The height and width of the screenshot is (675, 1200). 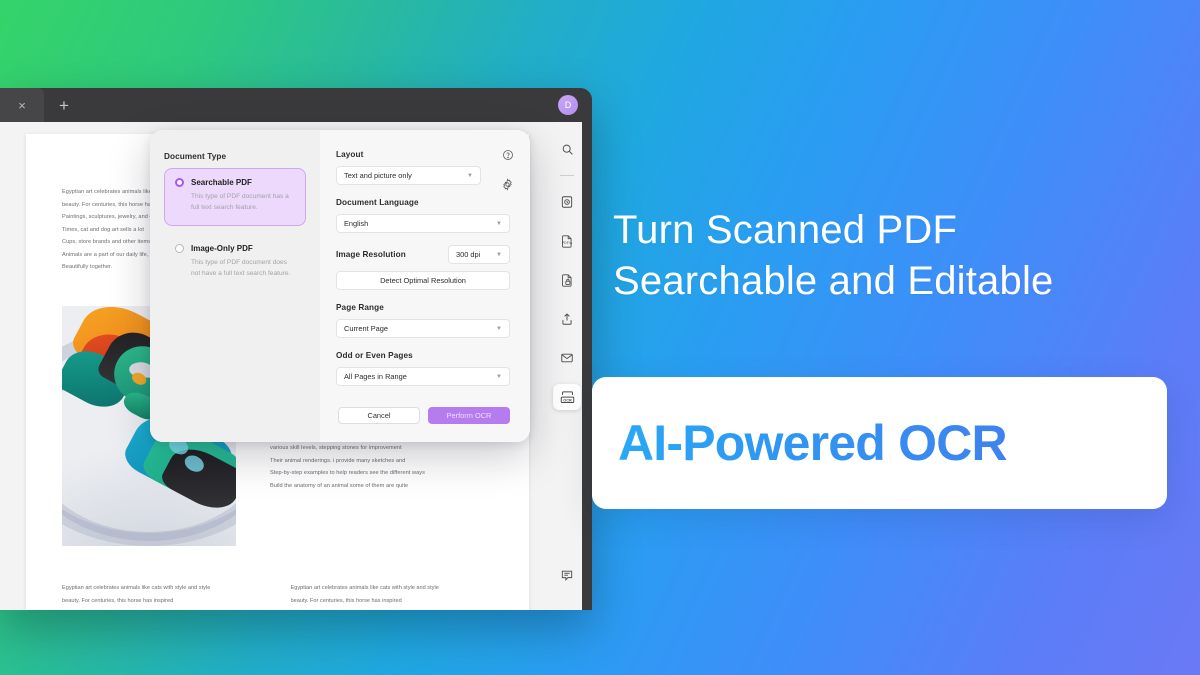 I want to click on browser-tab: ×, so click(x=22, y=105).